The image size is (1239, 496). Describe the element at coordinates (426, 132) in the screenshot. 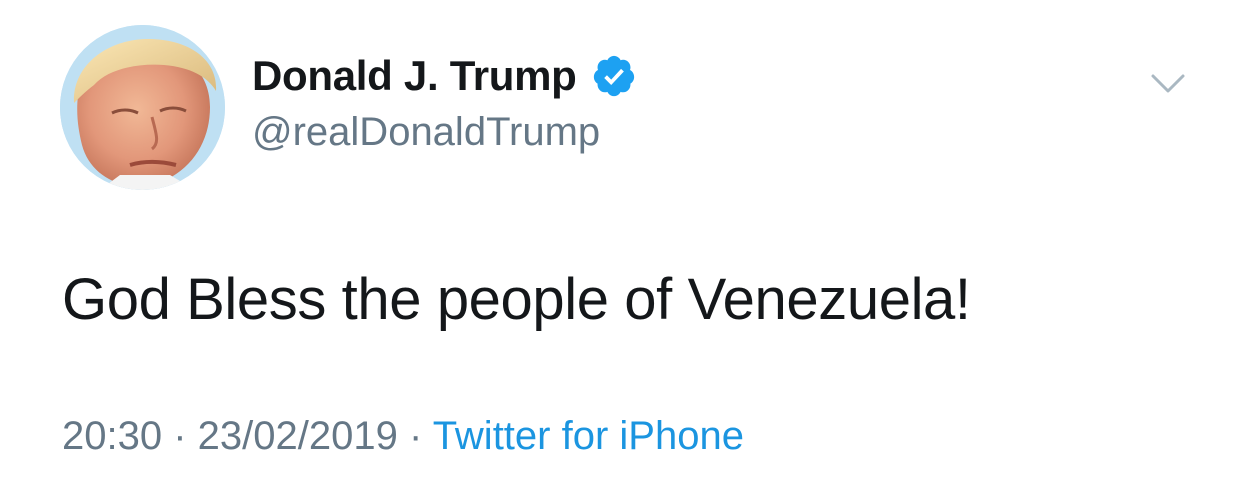

I see `author-handle: @realDonaldTrump` at that location.